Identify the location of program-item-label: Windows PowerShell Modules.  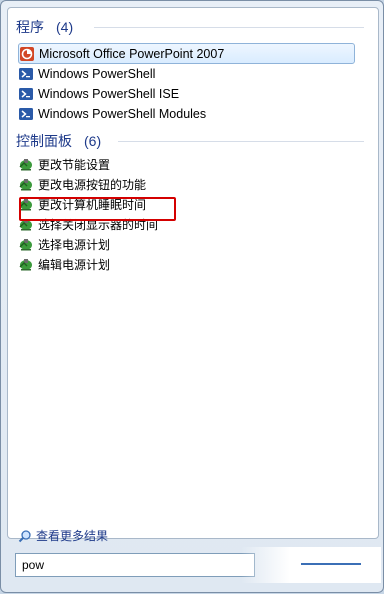
(122, 114).